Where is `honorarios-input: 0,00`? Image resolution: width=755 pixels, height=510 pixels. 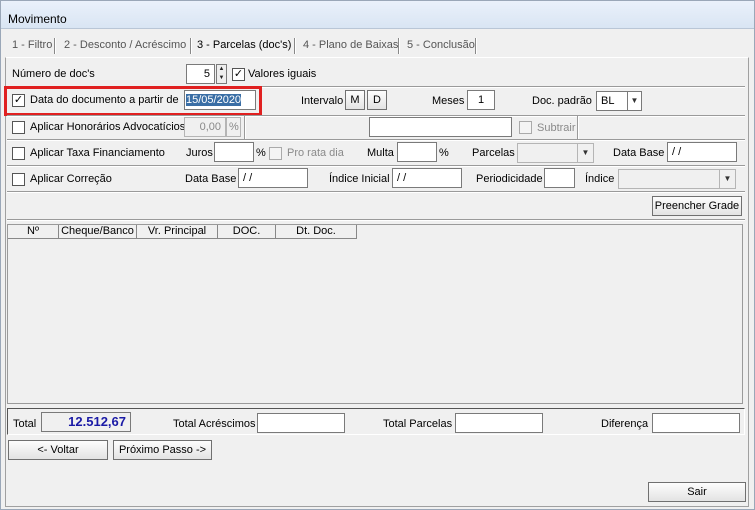
honorarios-input: 0,00 is located at coordinates (205, 127).